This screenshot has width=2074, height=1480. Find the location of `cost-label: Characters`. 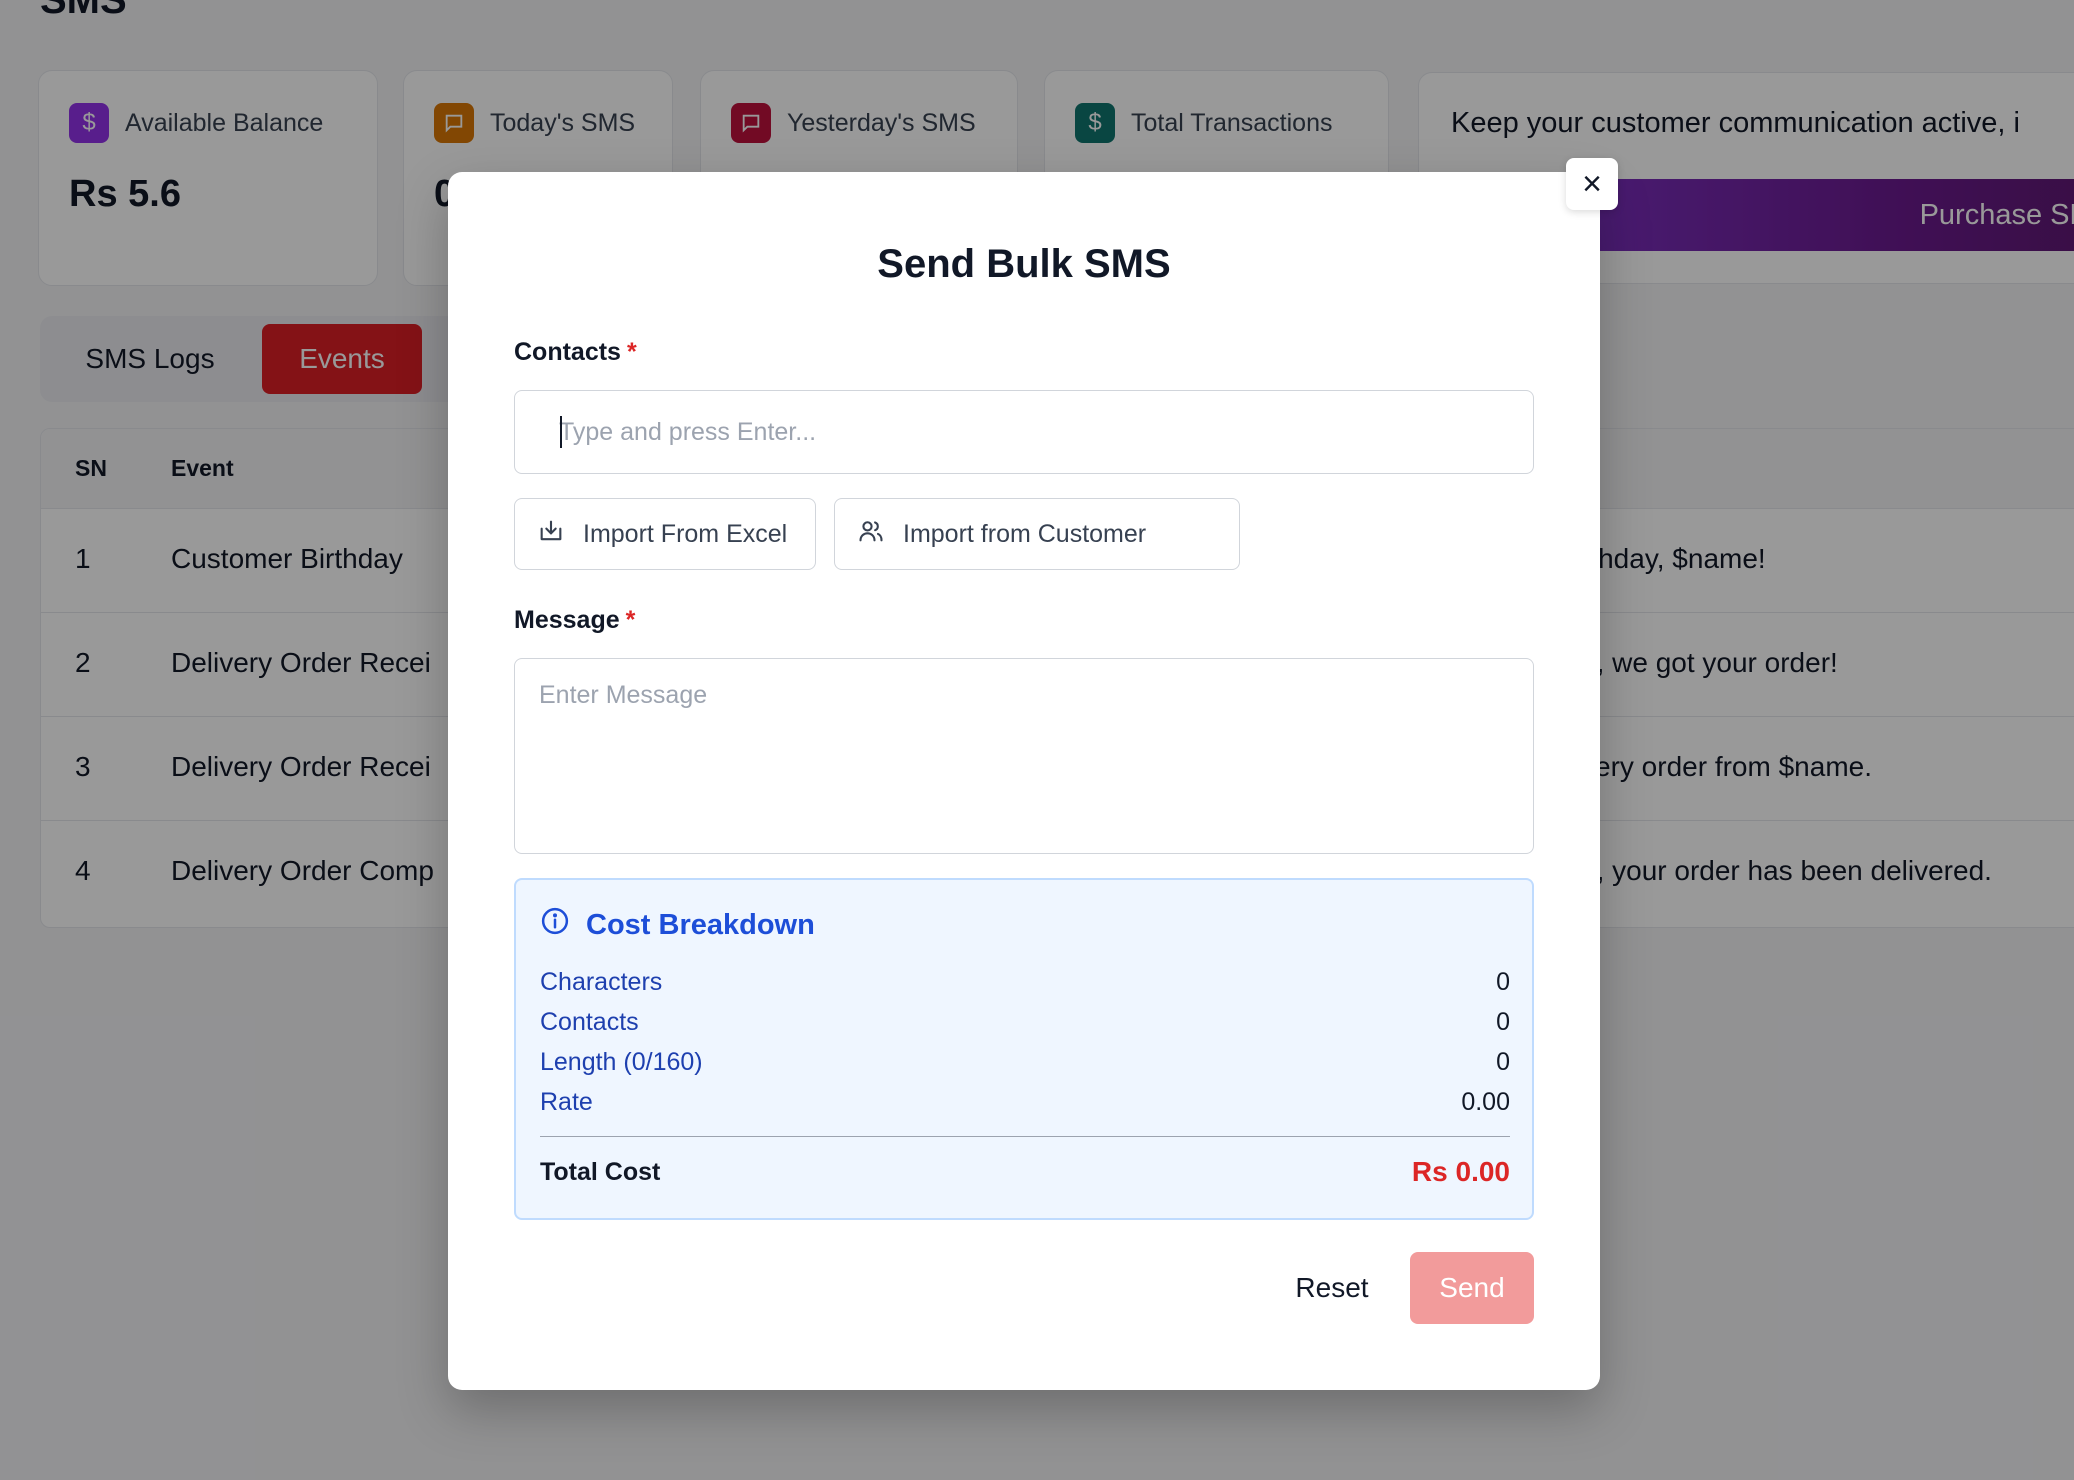

cost-label: Characters is located at coordinates (601, 982).